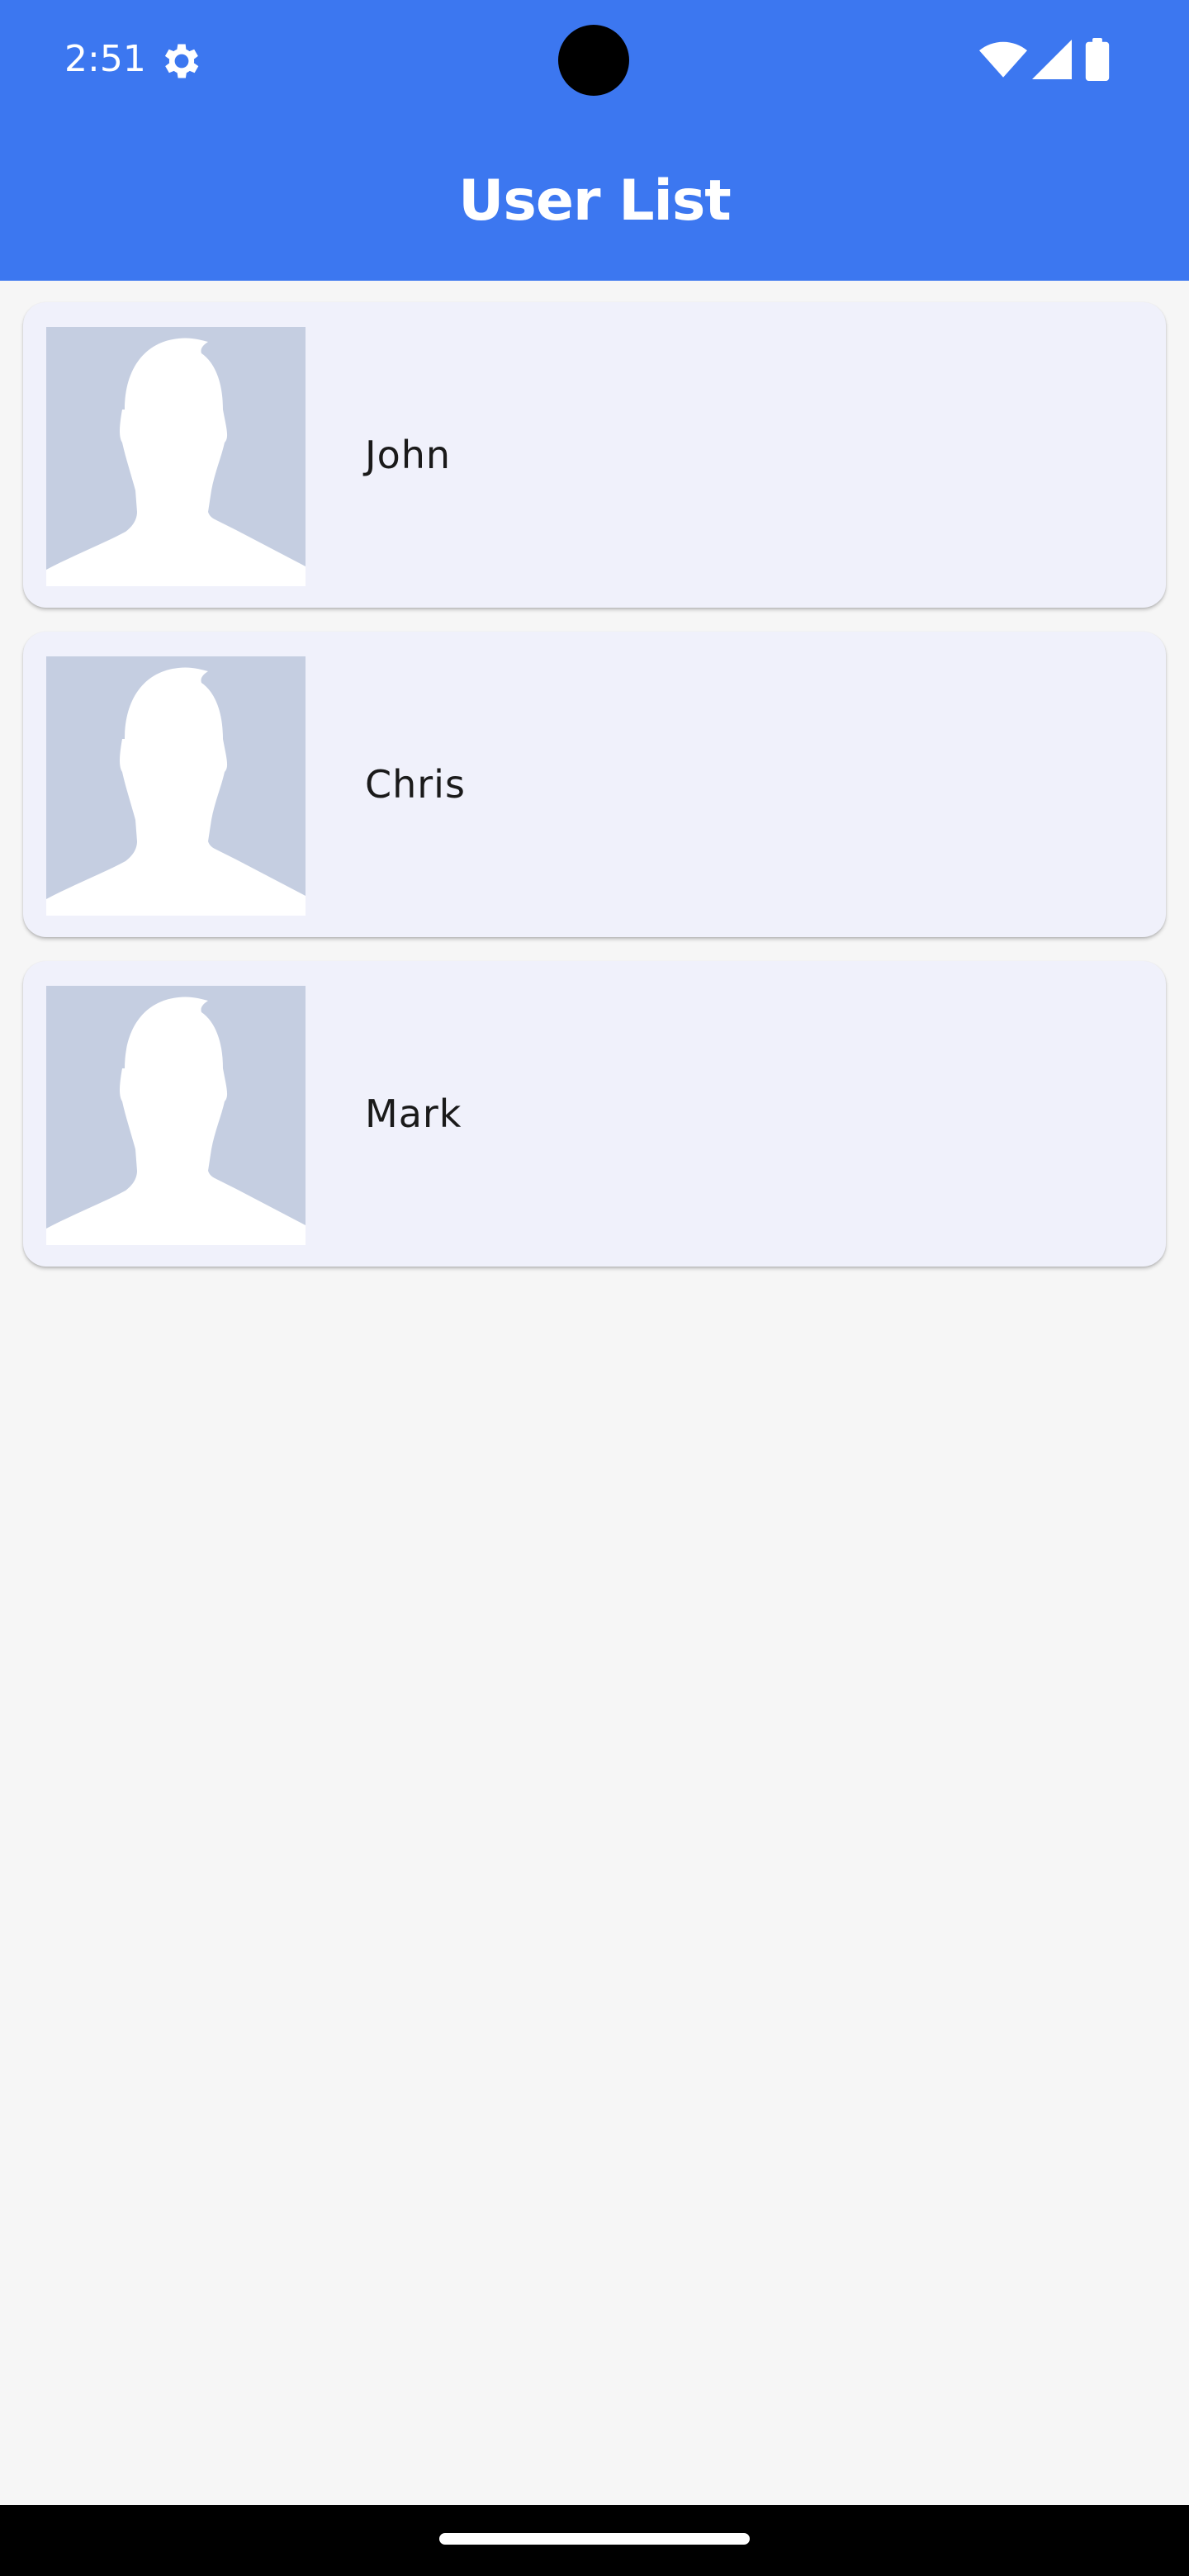 The width and height of the screenshot is (1189, 2576). I want to click on user-name: Chris, so click(415, 784).